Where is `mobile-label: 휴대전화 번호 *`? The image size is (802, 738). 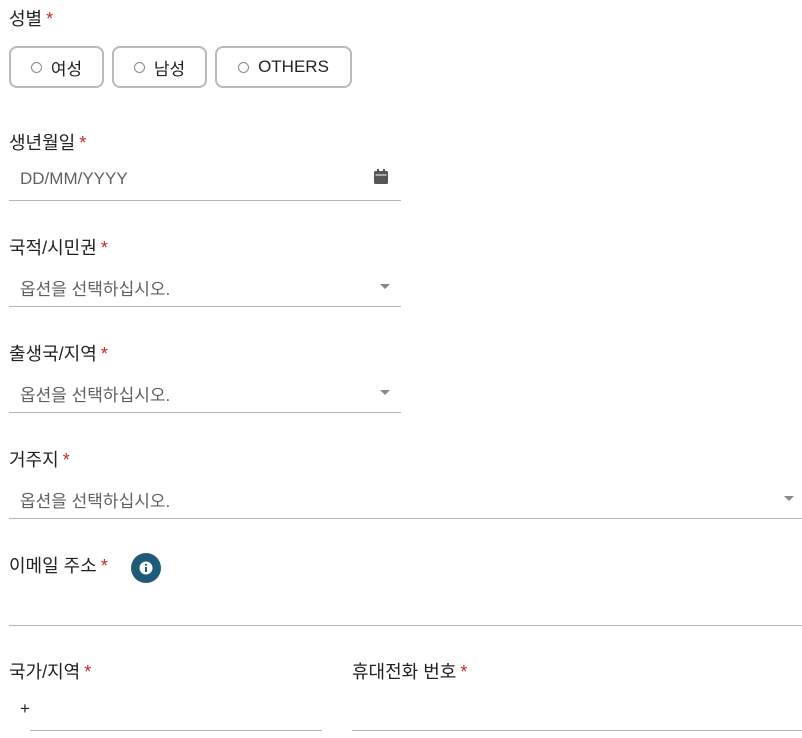 mobile-label: 휴대전화 번호 * is located at coordinates (409, 672).